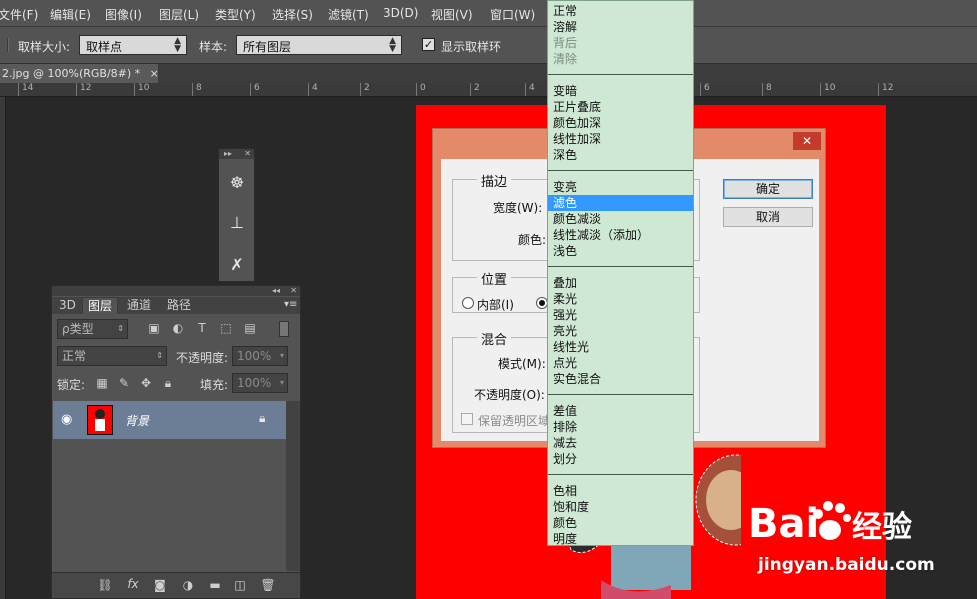  What do you see at coordinates (620, 11) in the screenshot?
I see `blend-mode-option: 正常` at bounding box center [620, 11].